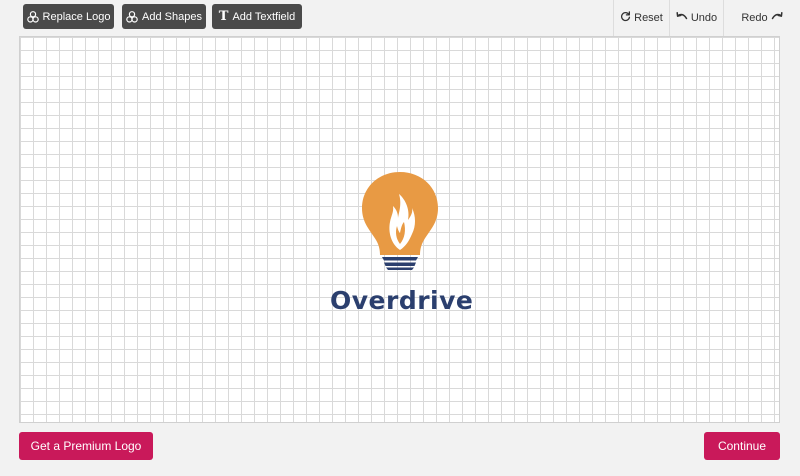  I want to click on replace-logo-label: Replace Logo, so click(76, 16).